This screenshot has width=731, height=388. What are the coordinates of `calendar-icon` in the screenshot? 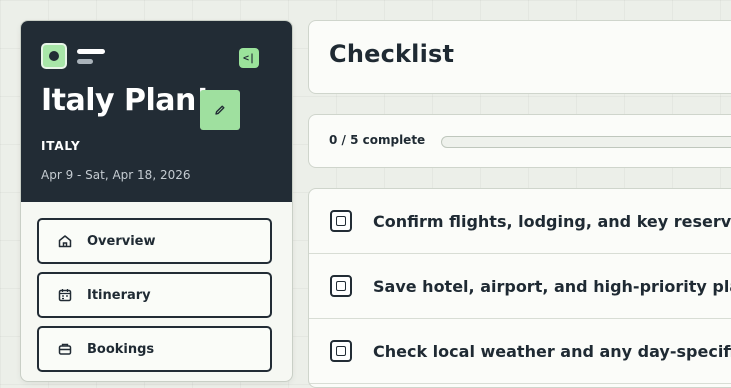 It's located at (65, 295).